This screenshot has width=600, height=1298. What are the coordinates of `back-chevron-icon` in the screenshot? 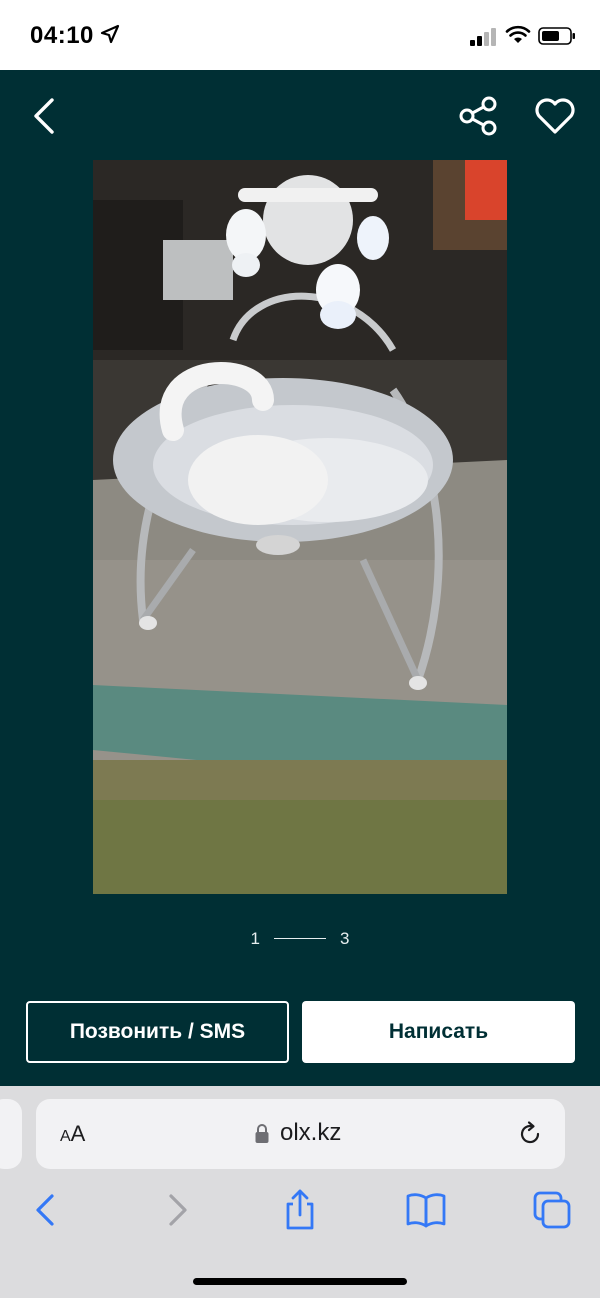 It's located at (46, 116).